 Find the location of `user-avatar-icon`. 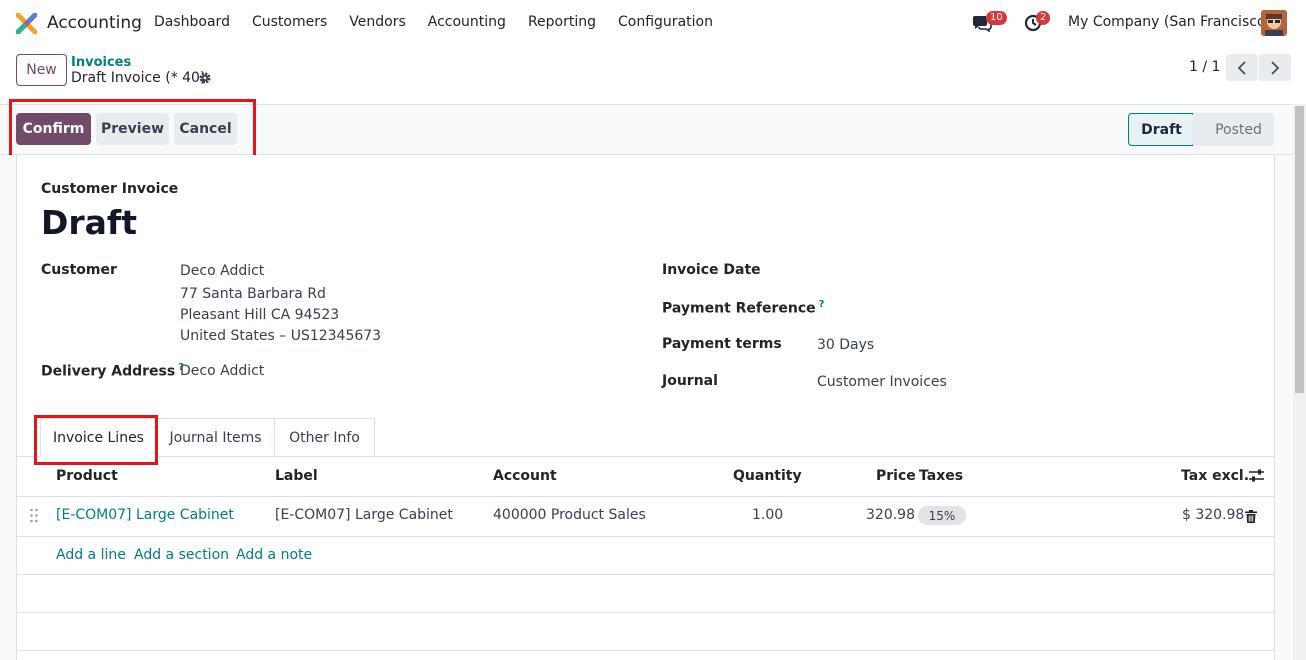

user-avatar-icon is located at coordinates (1274, 23).